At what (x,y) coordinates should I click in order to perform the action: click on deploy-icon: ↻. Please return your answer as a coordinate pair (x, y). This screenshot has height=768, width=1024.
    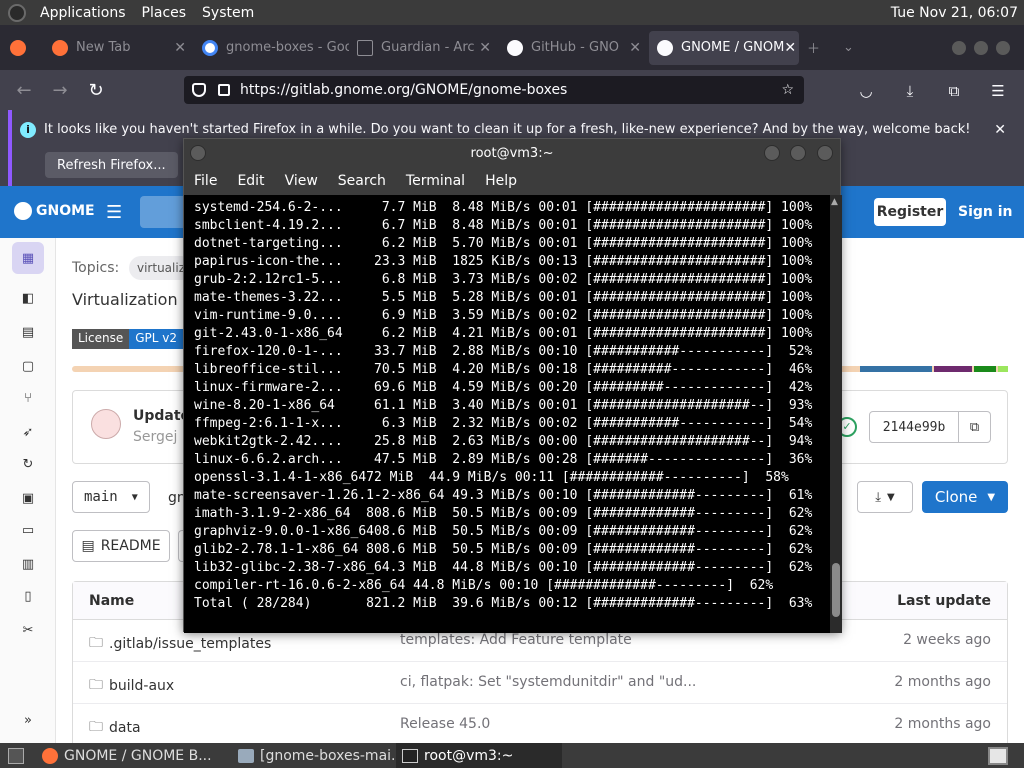
    Looking at the image, I should click on (28, 464).